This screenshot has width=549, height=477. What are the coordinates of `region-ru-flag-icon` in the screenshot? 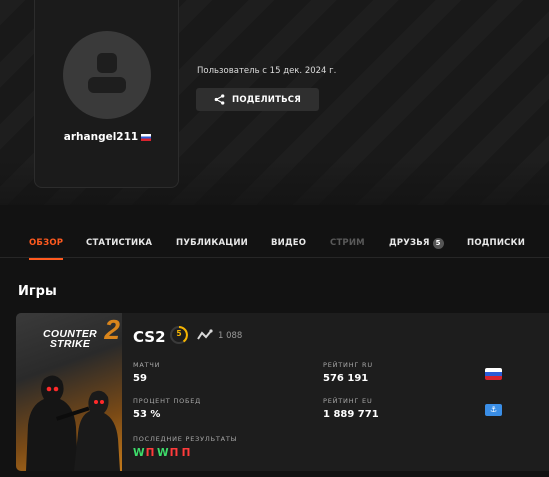 It's located at (493, 374).